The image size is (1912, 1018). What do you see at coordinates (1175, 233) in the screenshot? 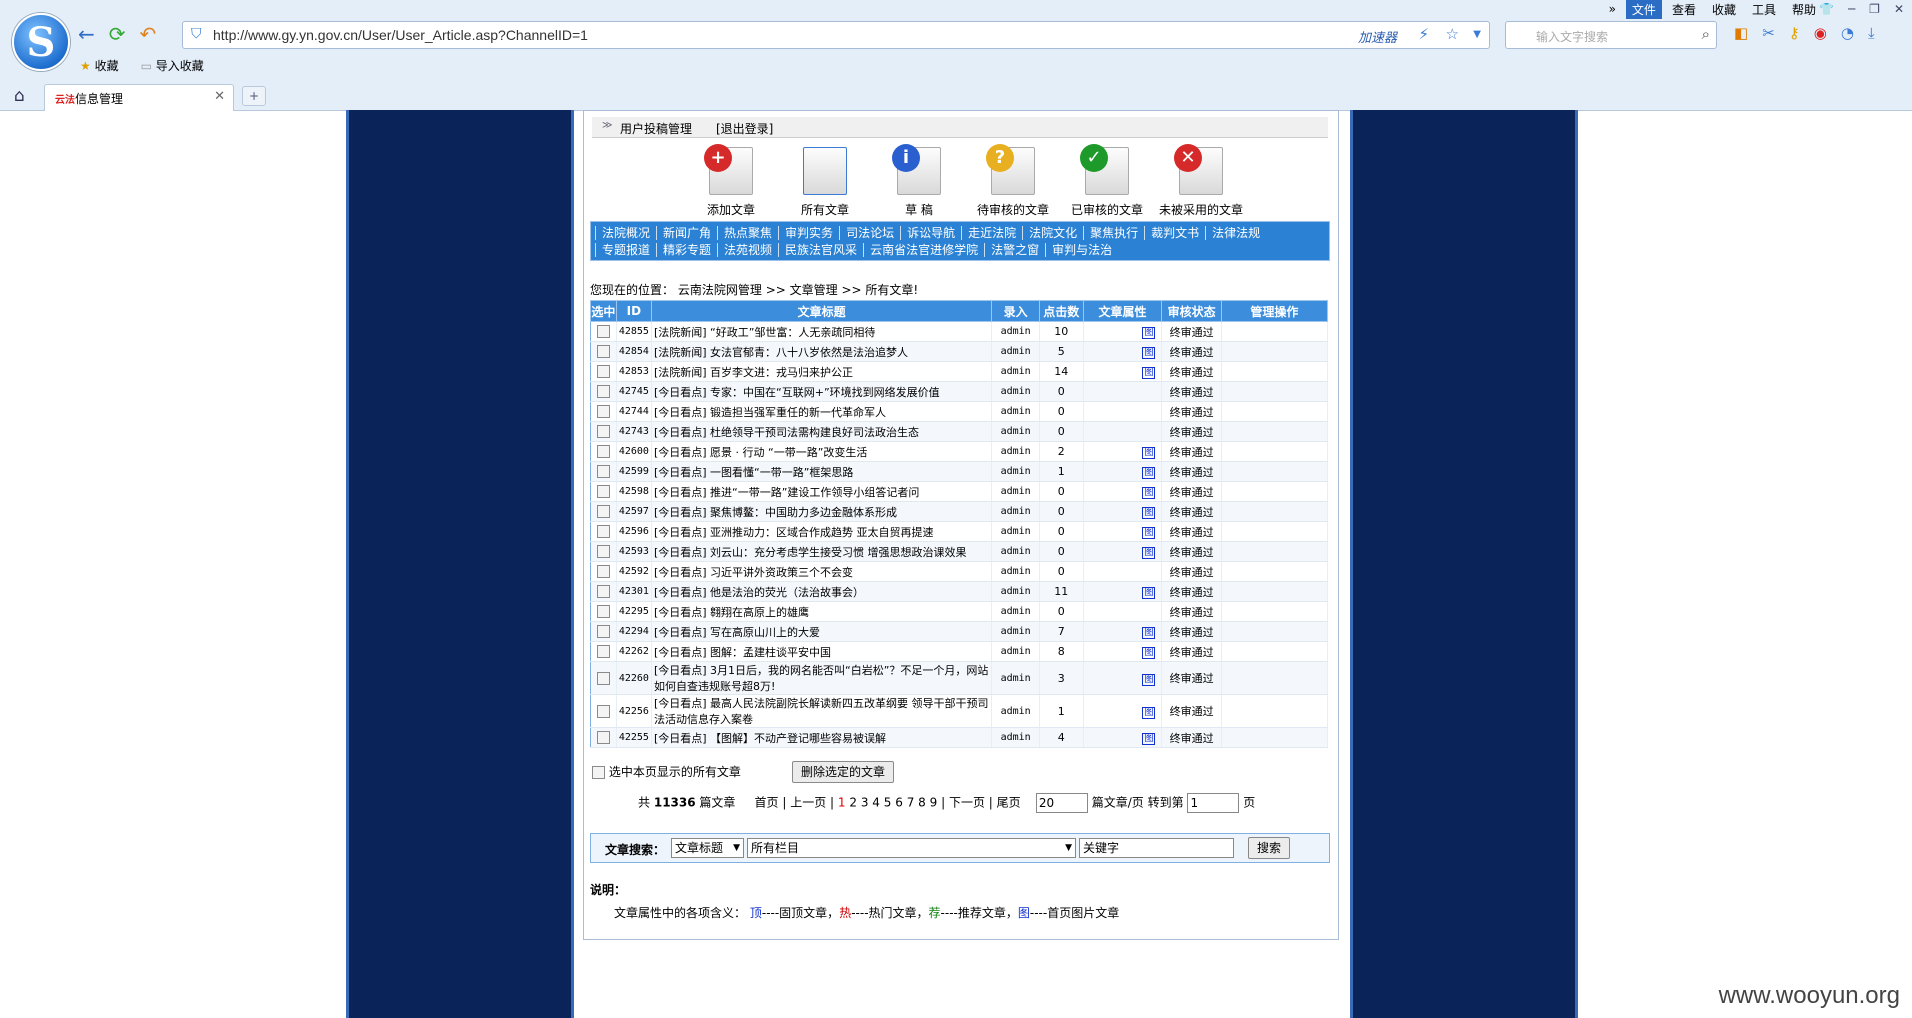
I see `category-link: 裁判文书` at bounding box center [1175, 233].